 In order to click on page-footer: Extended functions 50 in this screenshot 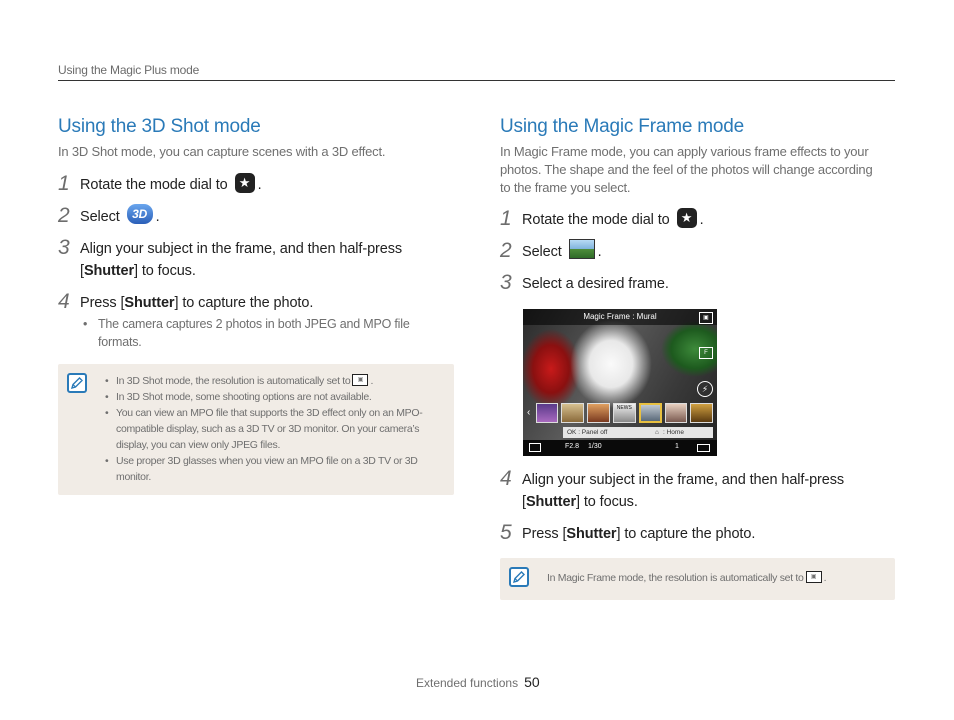, I will do `click(478, 682)`.